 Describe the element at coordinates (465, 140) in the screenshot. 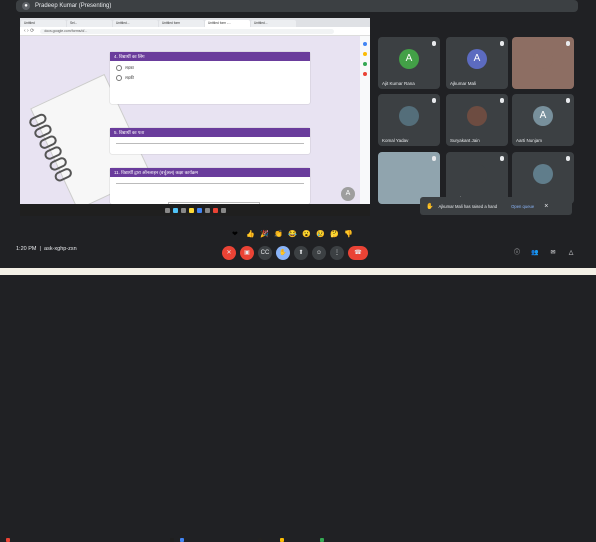

I see `participant-name: Suryakant Jain` at that location.